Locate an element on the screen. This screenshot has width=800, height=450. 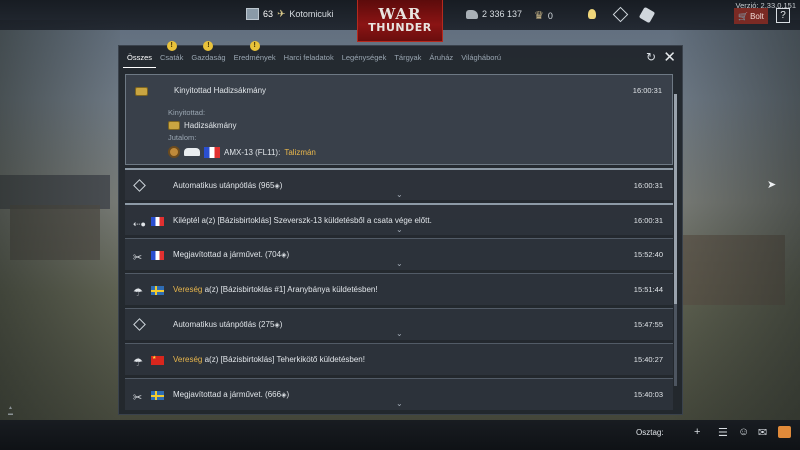
row-time: 15:52:40 is located at coordinates (648, 254).